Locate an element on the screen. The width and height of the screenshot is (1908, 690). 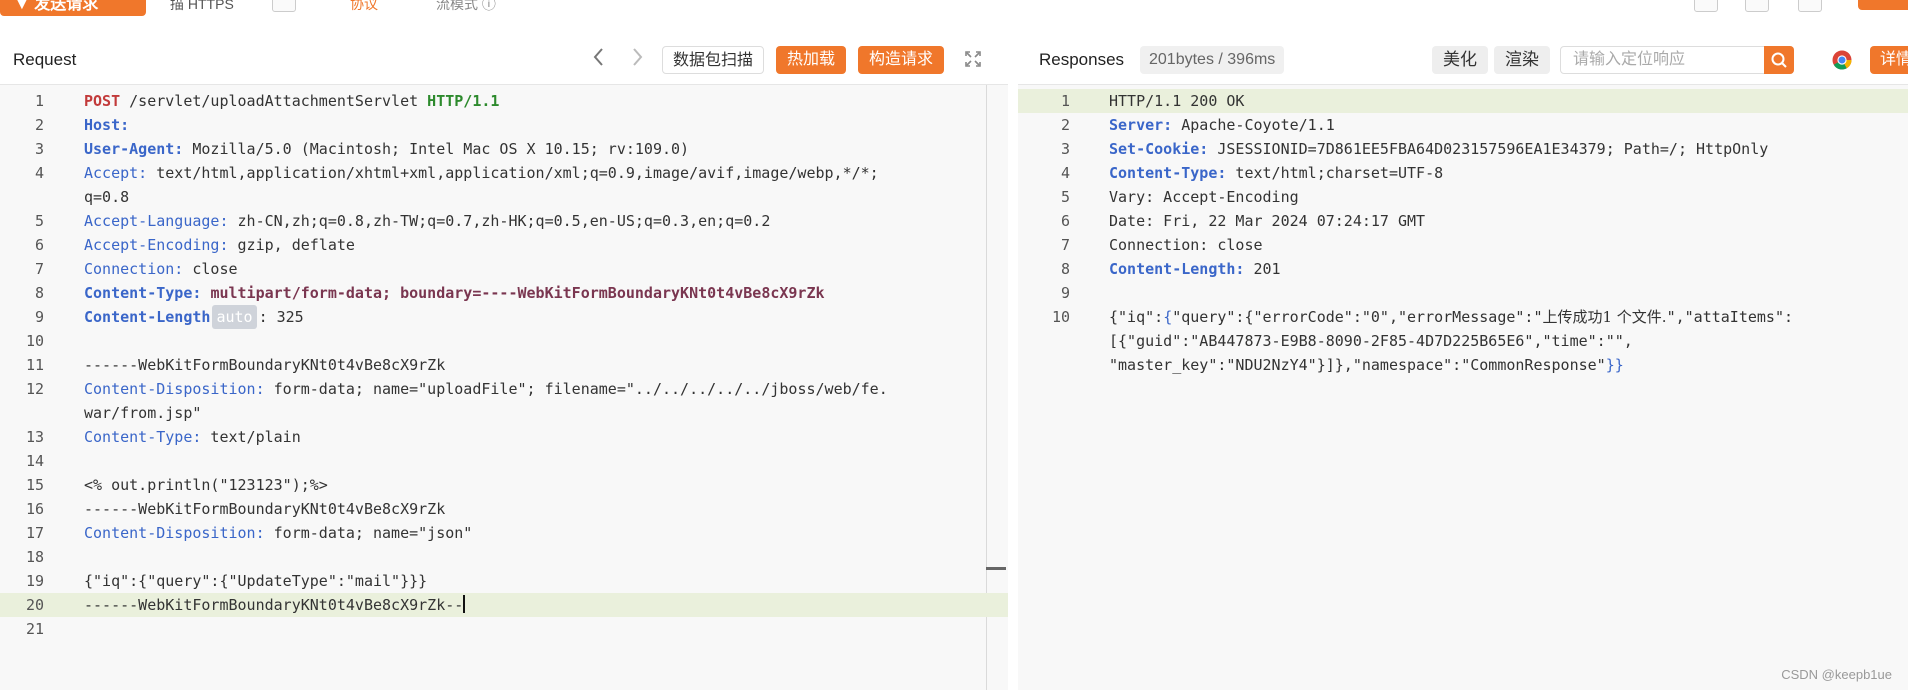
token: form-data; name="json" is located at coordinates (368, 533).